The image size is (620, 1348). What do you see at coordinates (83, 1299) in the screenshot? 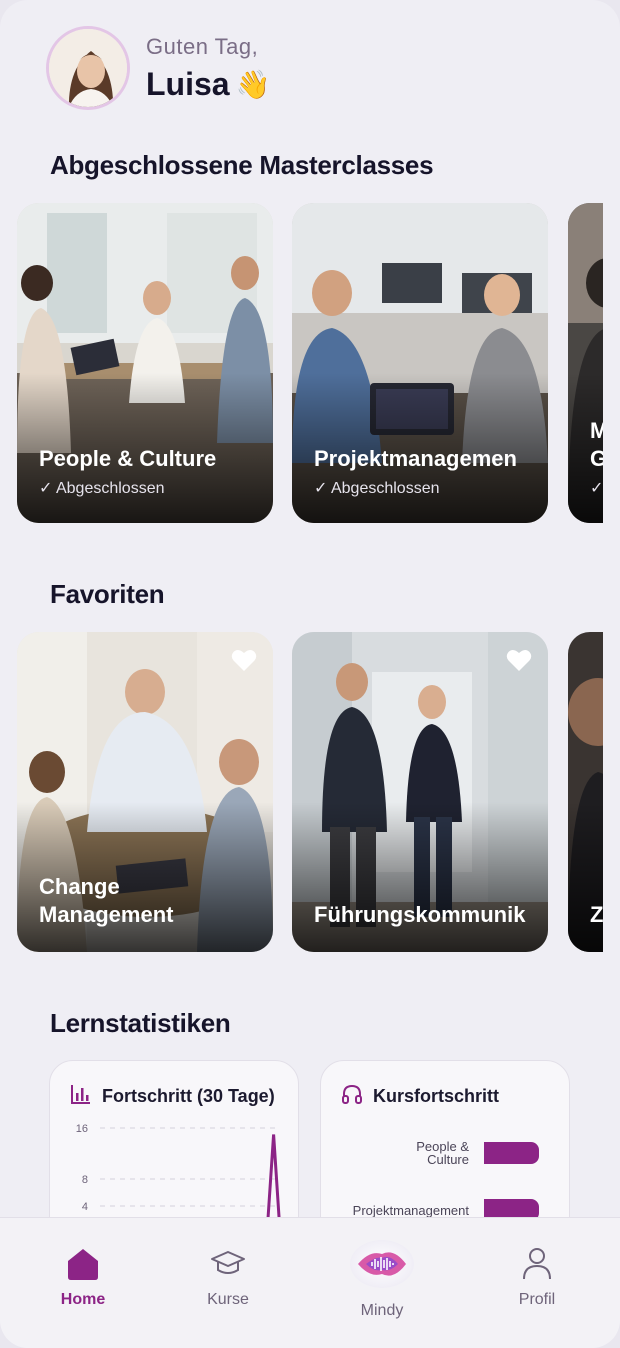
I see `nav-home-label: Home` at bounding box center [83, 1299].